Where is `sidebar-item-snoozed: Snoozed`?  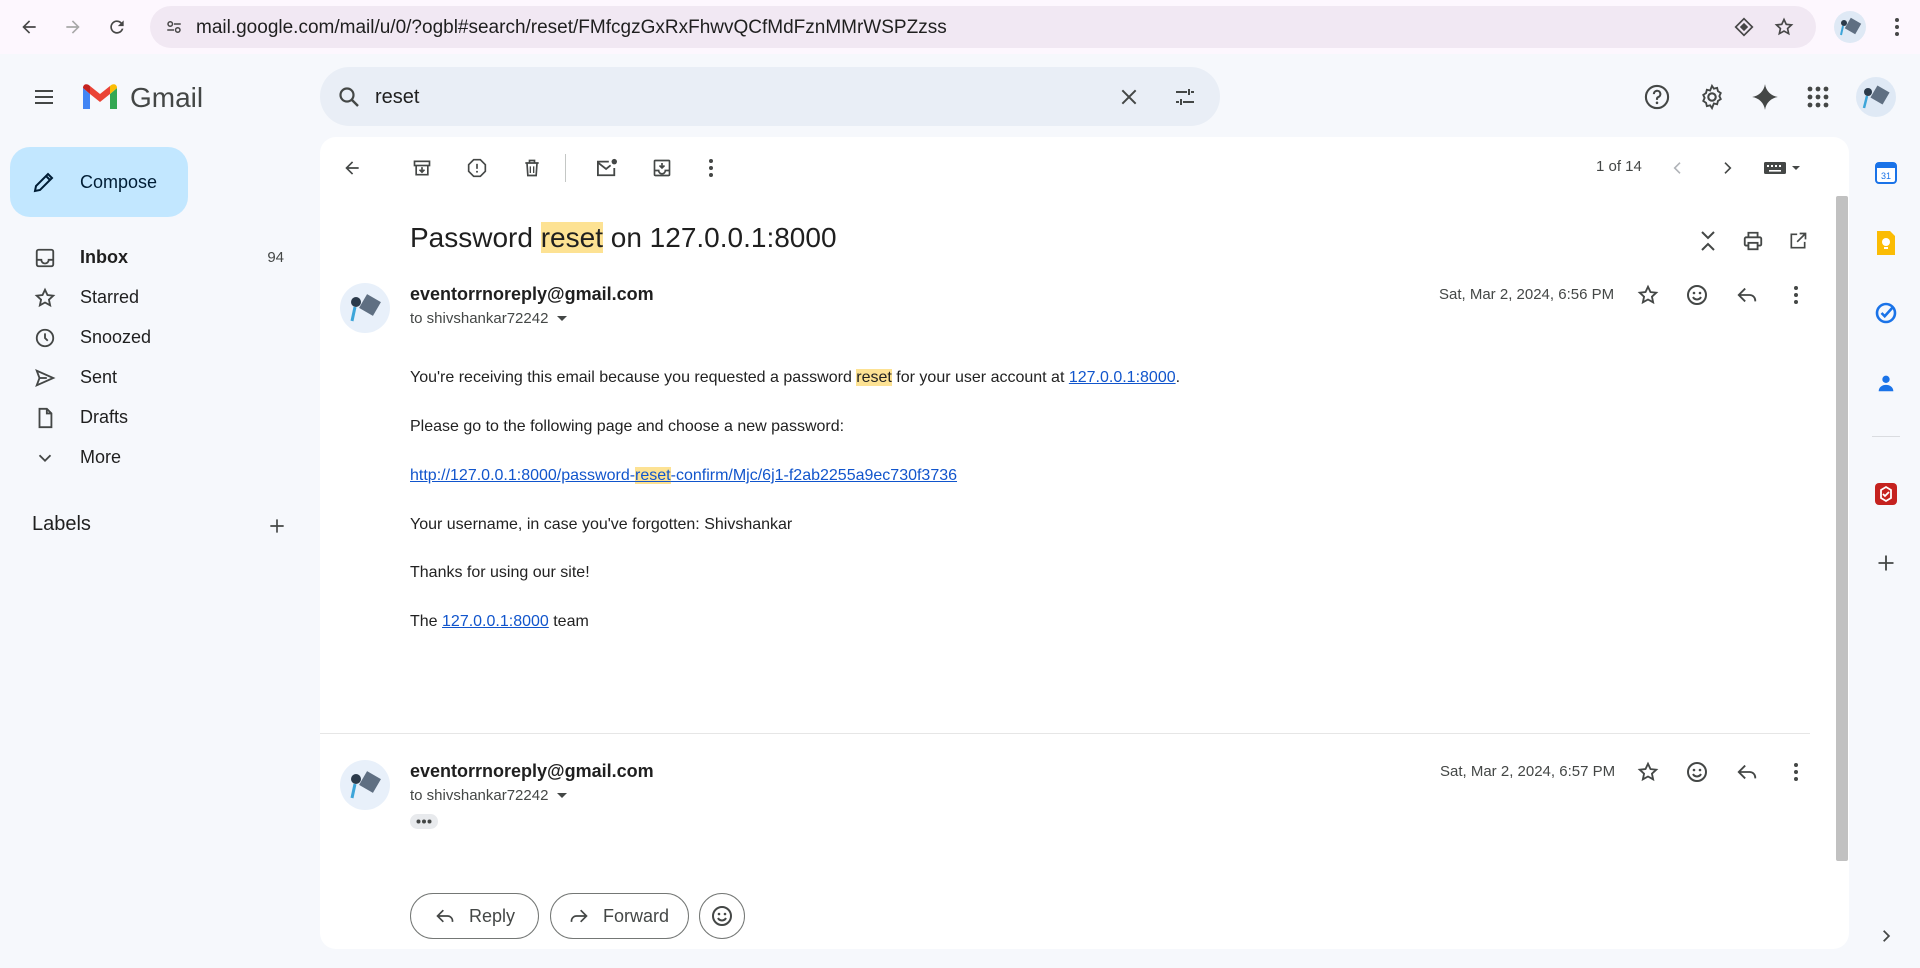 sidebar-item-snoozed: Snoozed is located at coordinates (145, 337).